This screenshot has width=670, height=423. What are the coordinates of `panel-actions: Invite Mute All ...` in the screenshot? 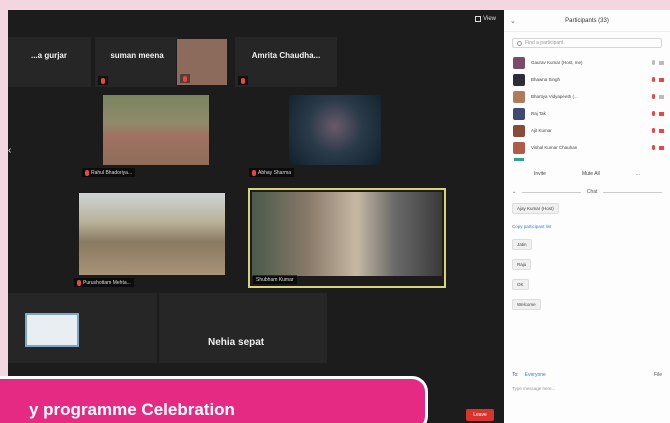 It's located at (587, 174).